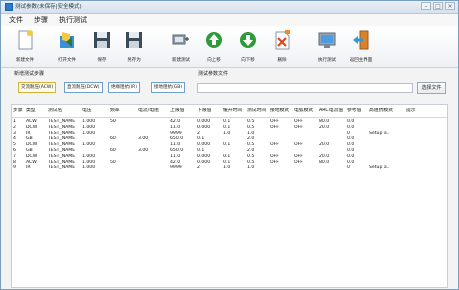 The image size is (459, 290). What do you see at coordinates (361, 60) in the screenshot?
I see `toolbar-label: 返回主界面` at bounding box center [361, 60].